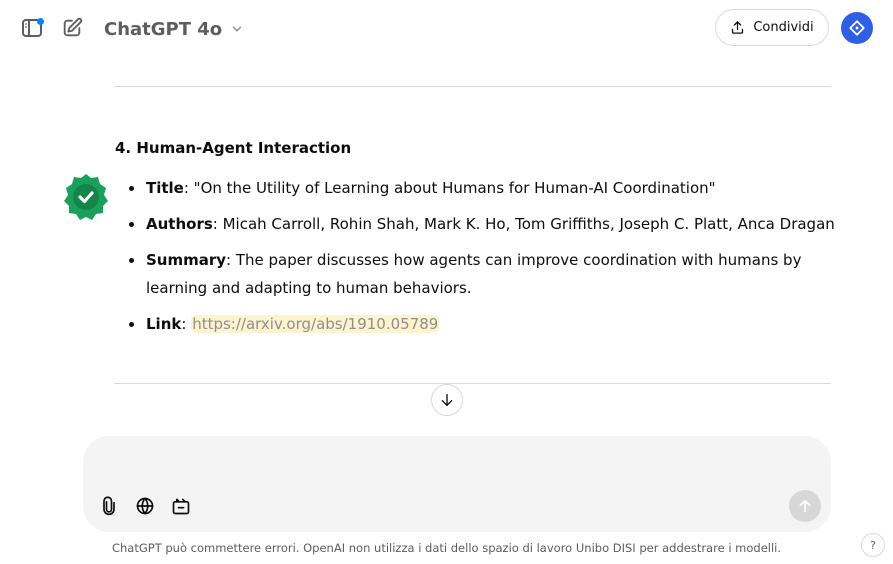 This screenshot has height=564, width=893. Describe the element at coordinates (163, 29) in the screenshot. I see `model-name: ChatGPT 4o` at that location.